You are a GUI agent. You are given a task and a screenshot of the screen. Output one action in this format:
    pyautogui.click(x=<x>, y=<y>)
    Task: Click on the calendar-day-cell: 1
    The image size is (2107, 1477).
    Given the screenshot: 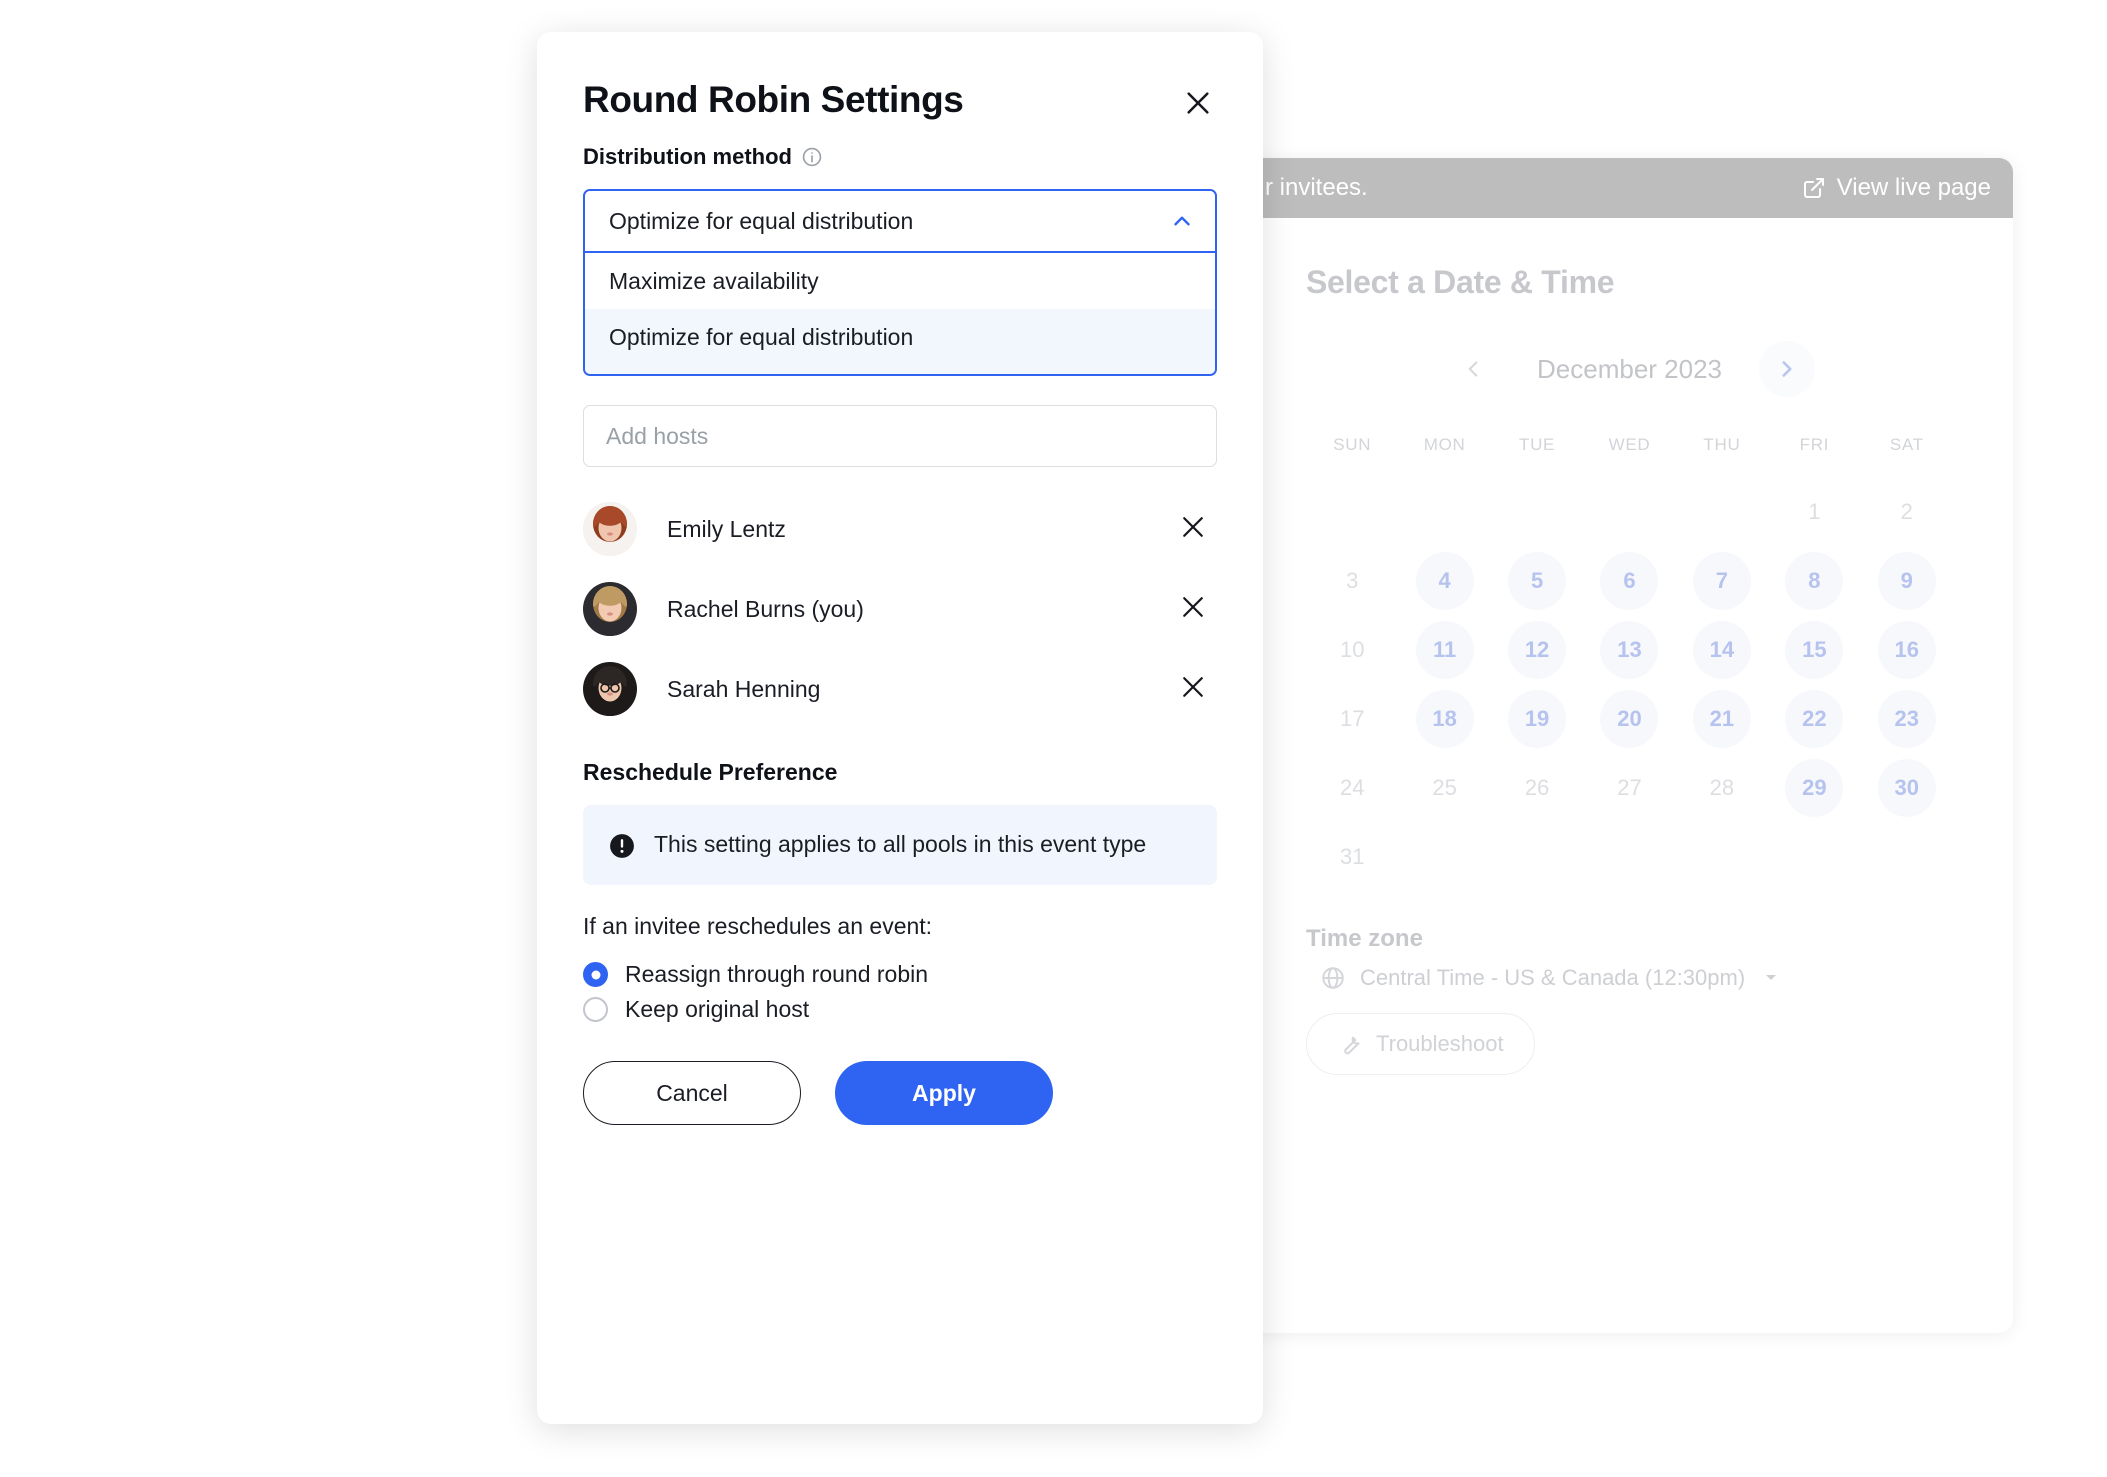 What is the action you would take?
    pyautogui.click(x=1814, y=511)
    